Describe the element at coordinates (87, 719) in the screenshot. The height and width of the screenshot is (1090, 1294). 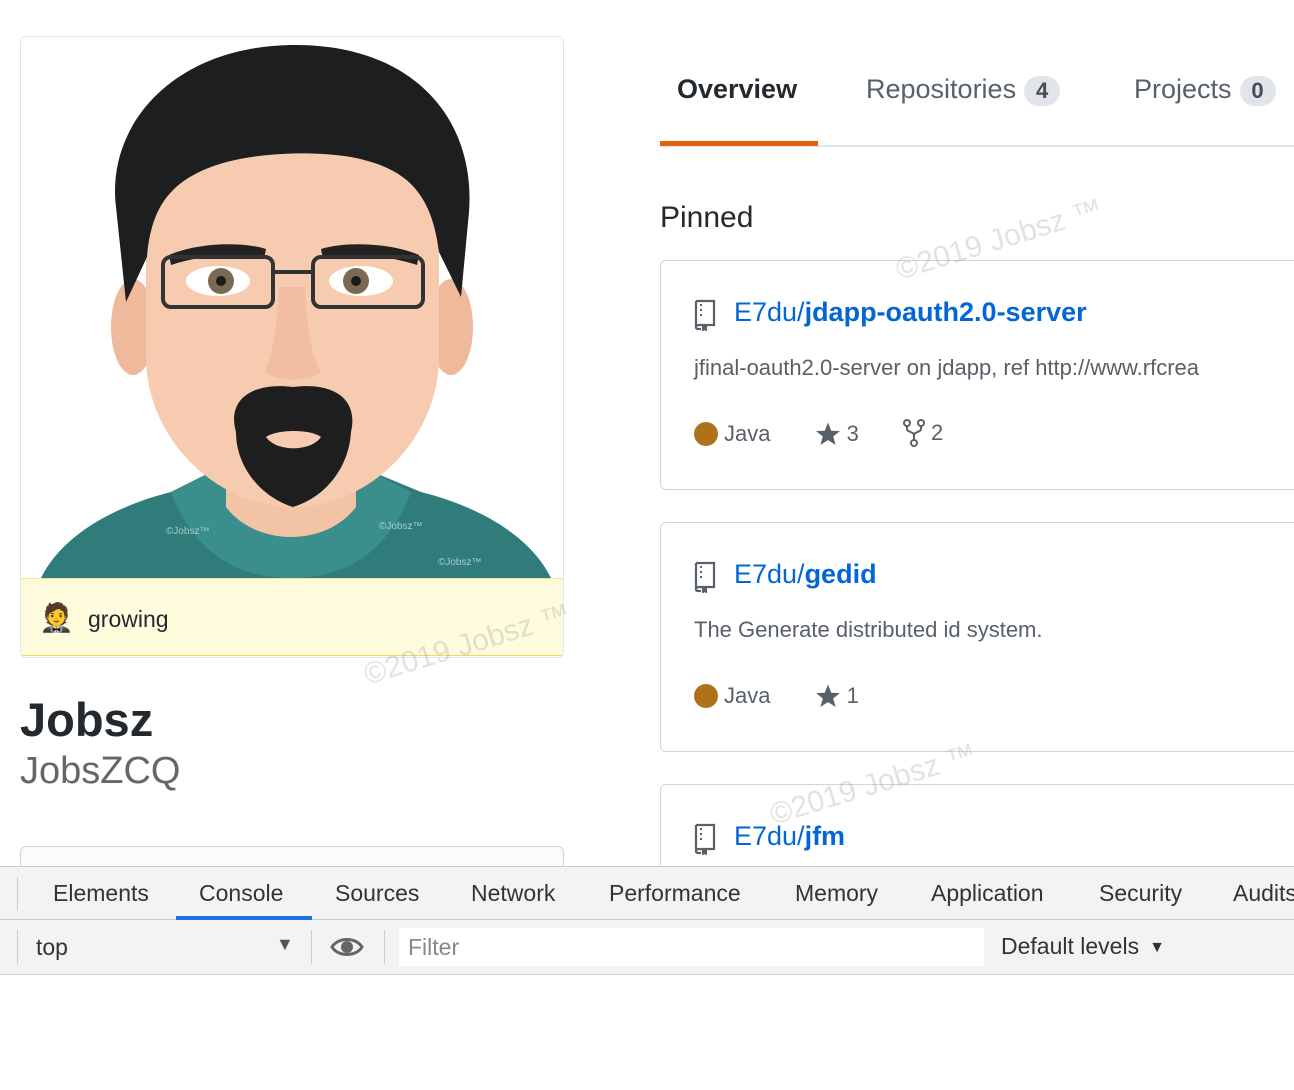
I see `profile-name: Jobsz` at that location.